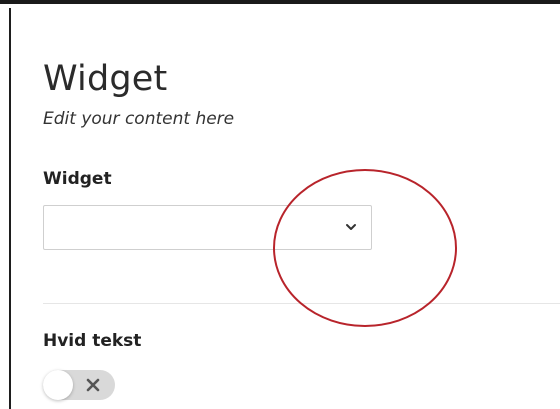 The width and height of the screenshot is (560, 409). I want to click on widget-field-label: Widget, so click(77, 179).